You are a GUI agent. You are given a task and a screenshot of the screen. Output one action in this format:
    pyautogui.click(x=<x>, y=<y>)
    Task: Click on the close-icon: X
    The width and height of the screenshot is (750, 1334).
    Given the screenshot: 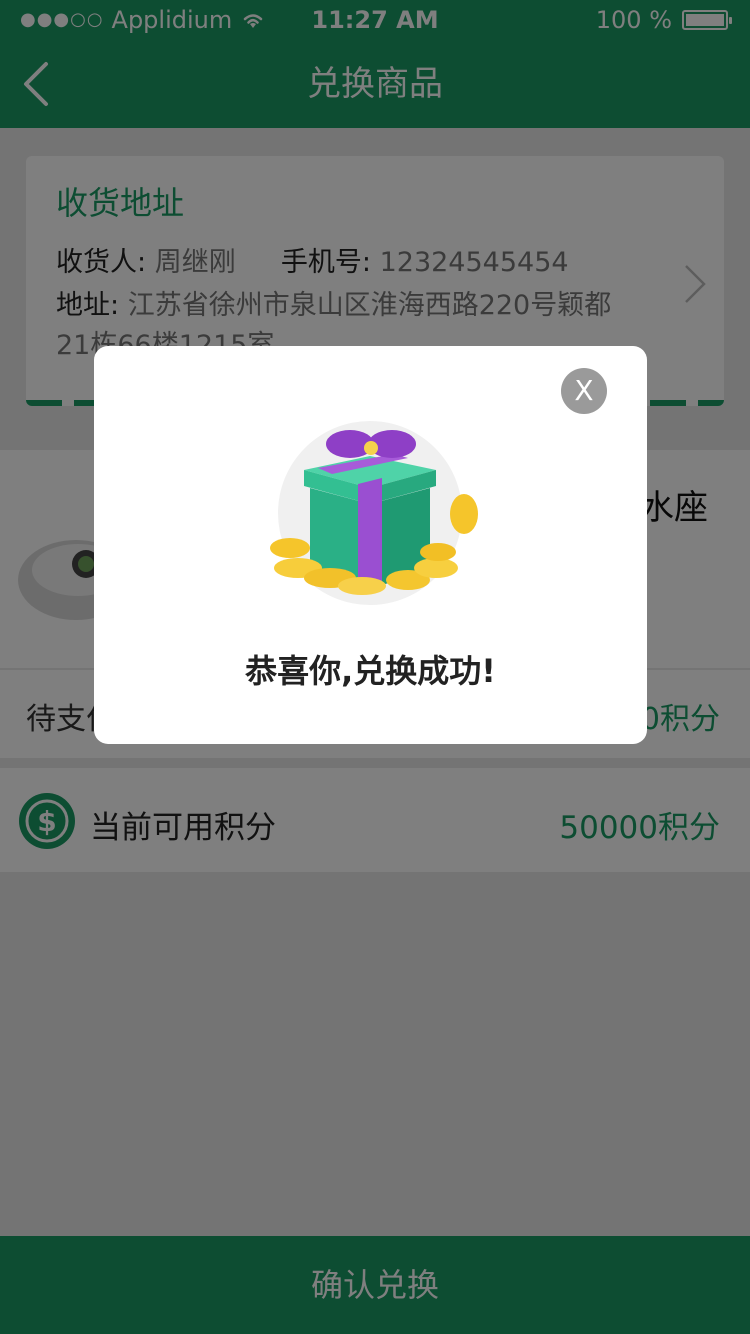 What is the action you would take?
    pyautogui.click(x=584, y=390)
    